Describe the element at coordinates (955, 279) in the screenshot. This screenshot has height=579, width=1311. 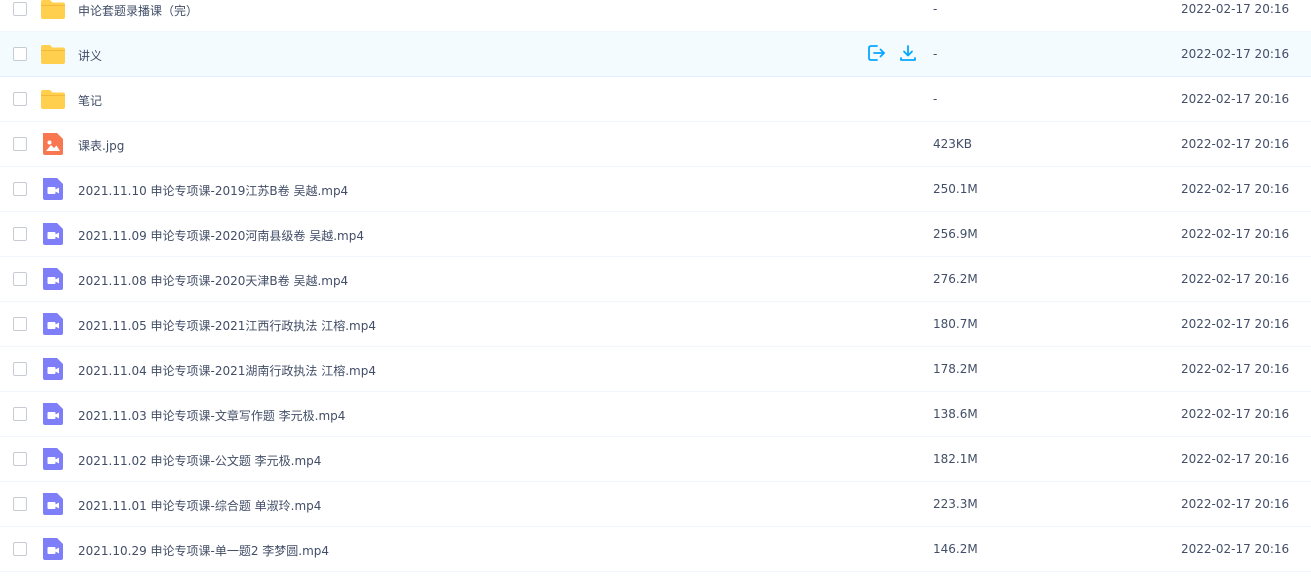
I see `file-size: 276.2M` at that location.